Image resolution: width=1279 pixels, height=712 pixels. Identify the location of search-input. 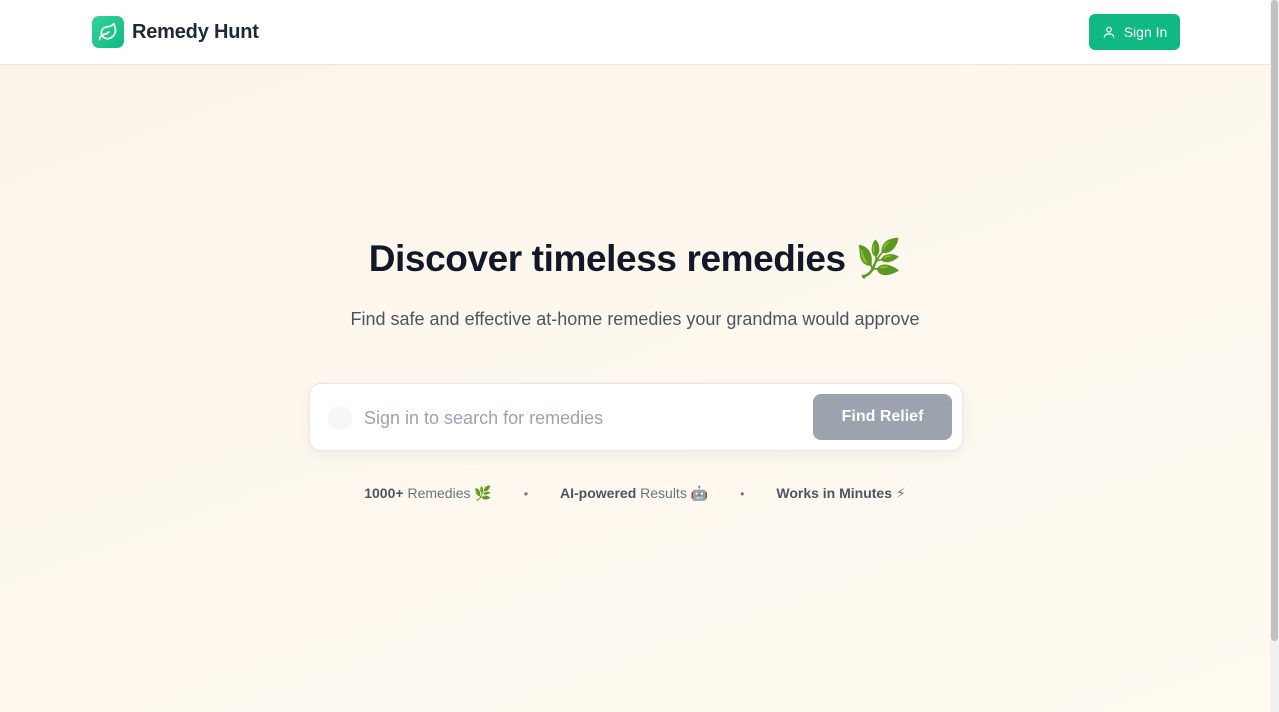
(584, 418).